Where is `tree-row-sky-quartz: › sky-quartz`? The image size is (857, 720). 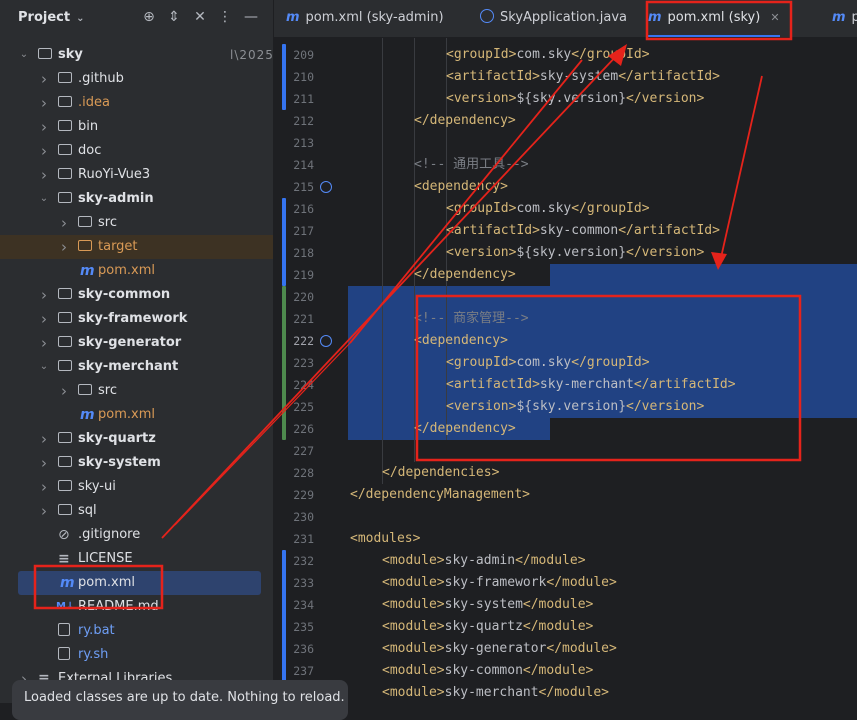 tree-row-sky-quartz: › sky-quartz is located at coordinates (136, 439).